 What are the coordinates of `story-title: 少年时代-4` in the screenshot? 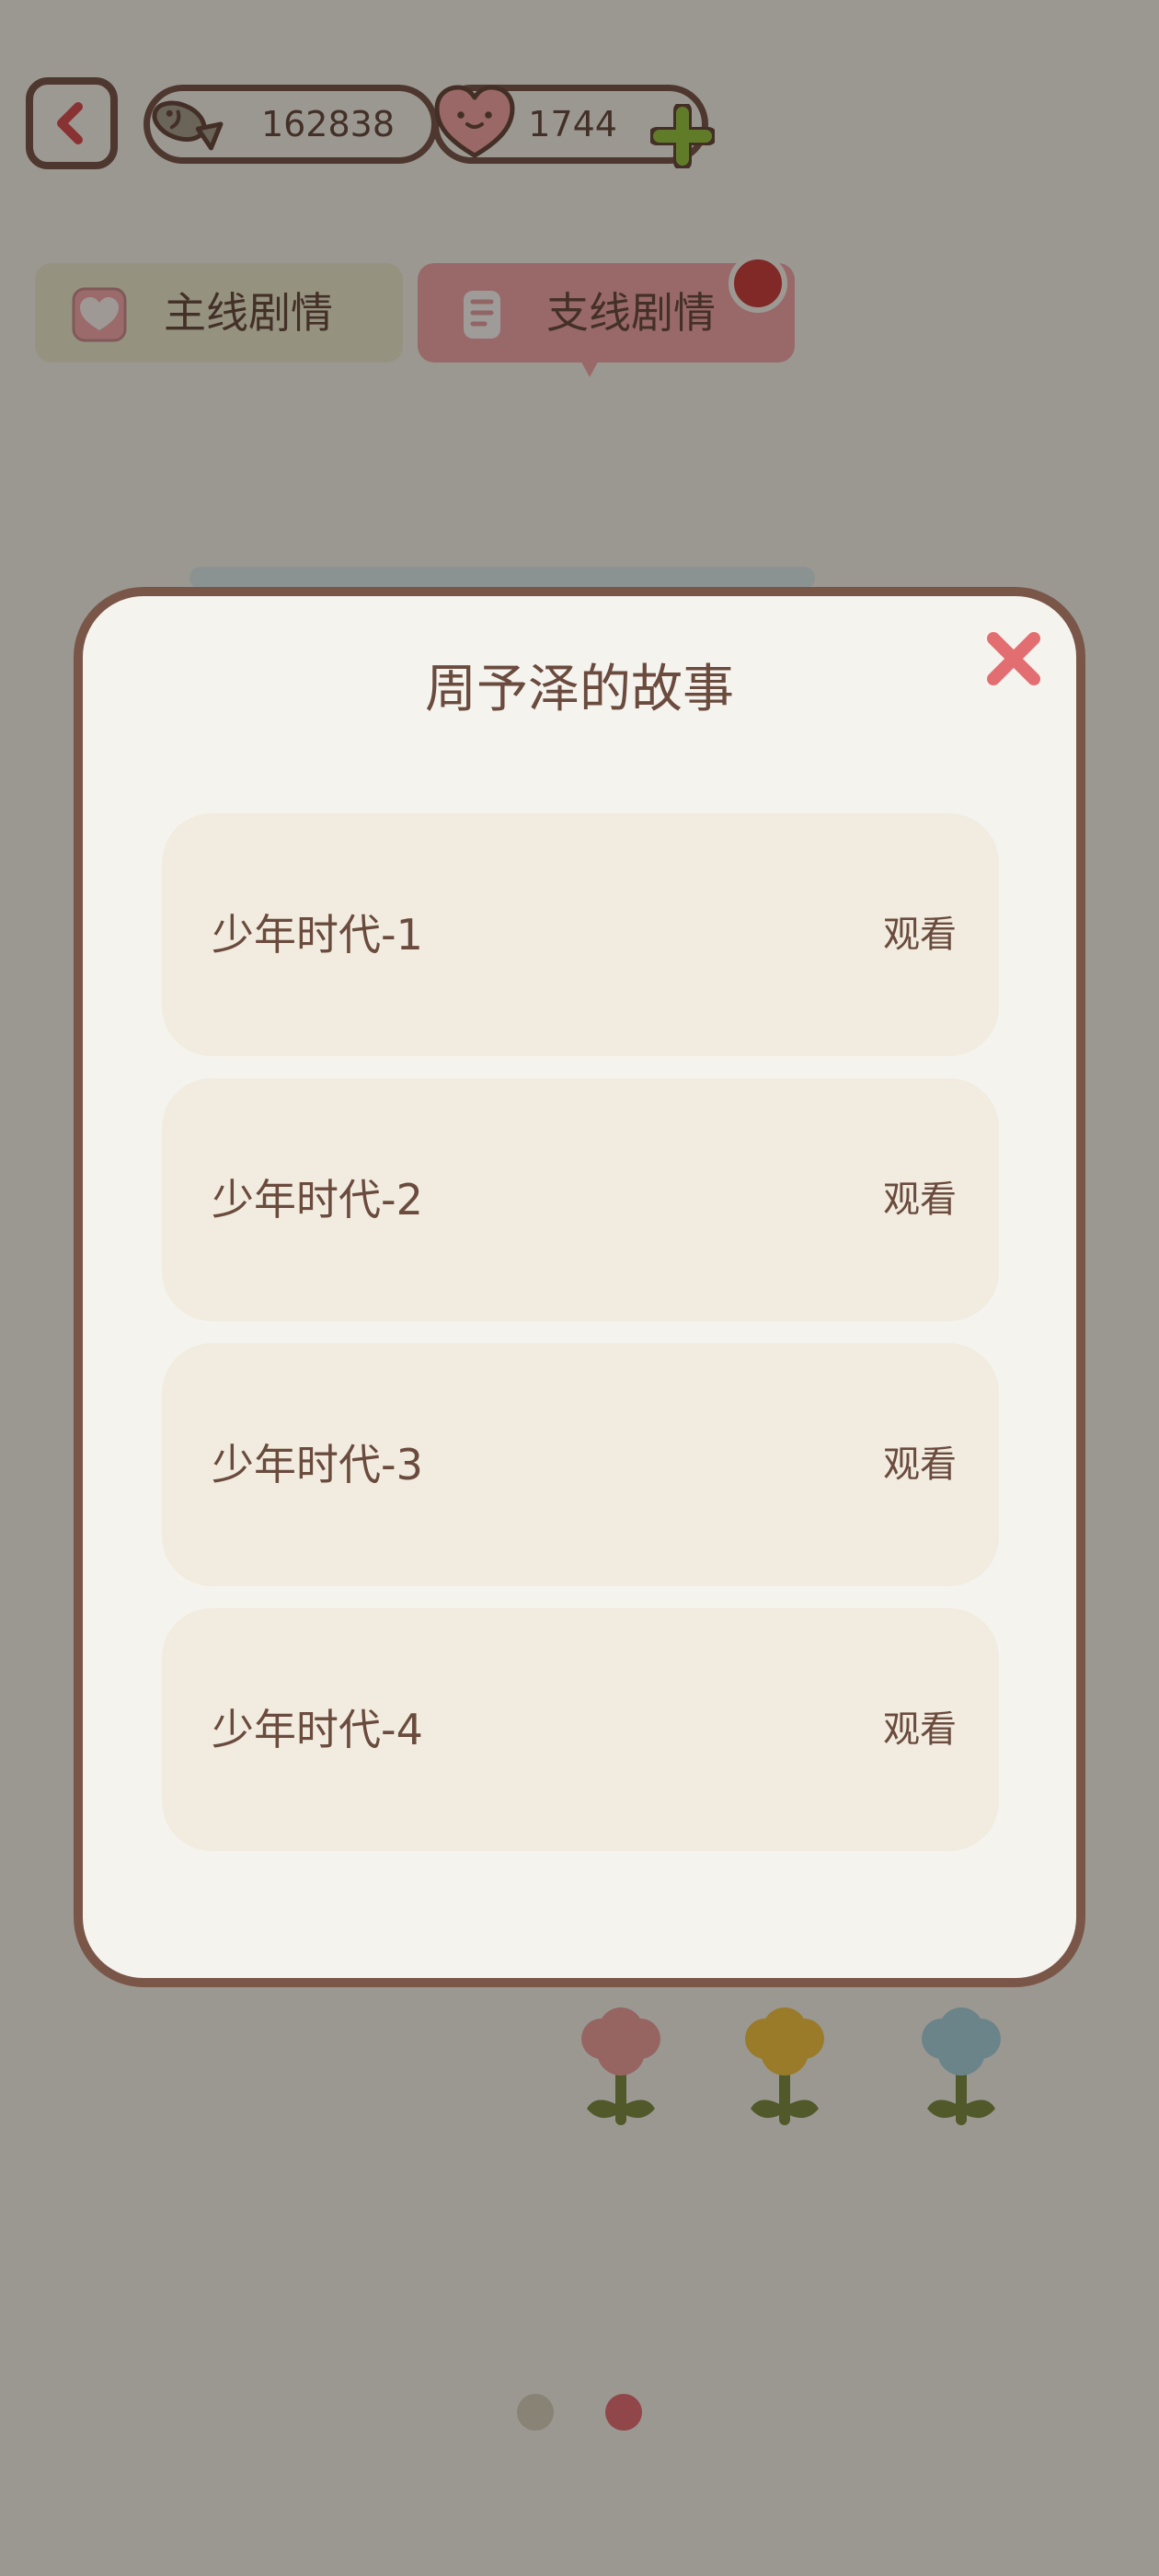 It's located at (317, 1729).